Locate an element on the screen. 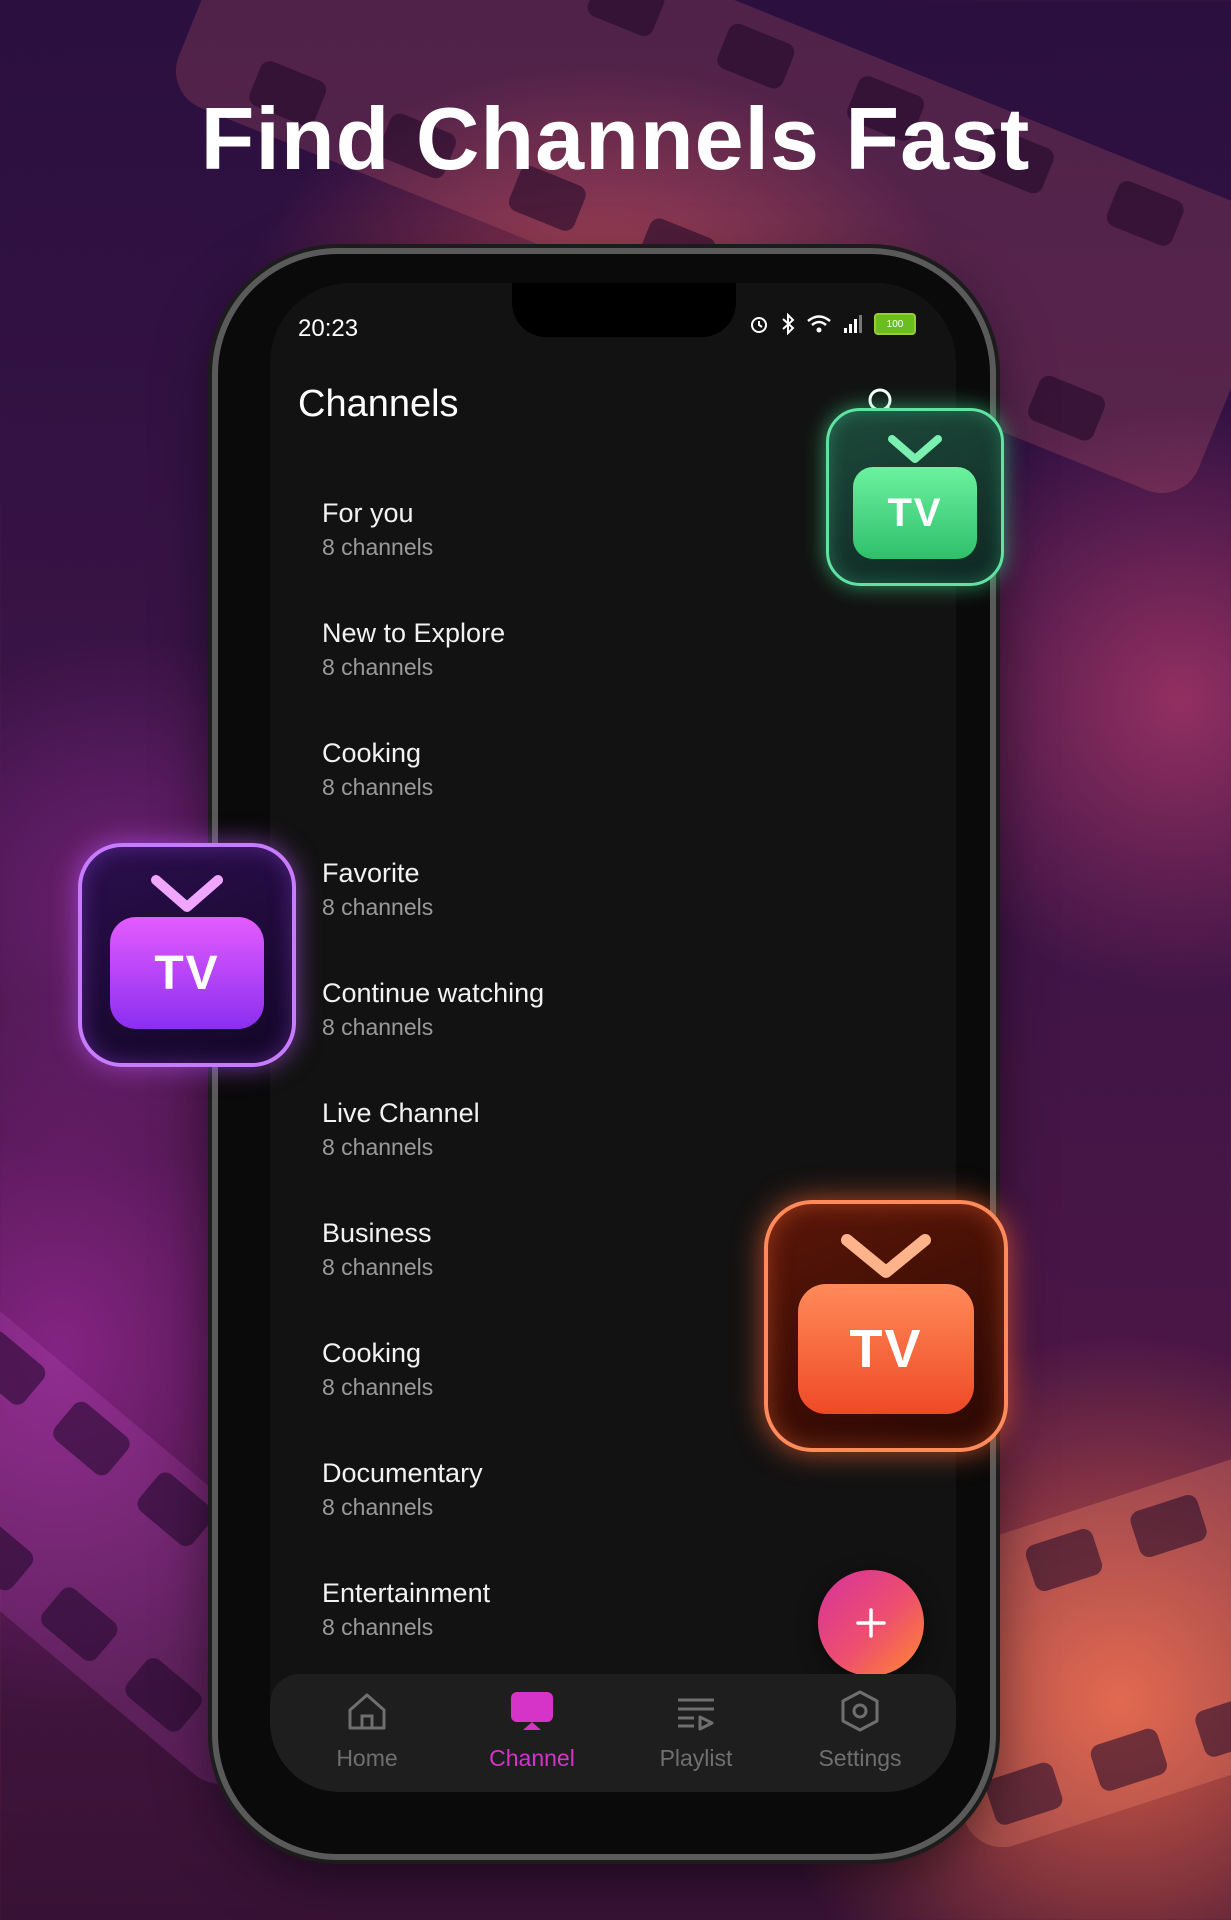  page-title: Channels is located at coordinates (378, 404).